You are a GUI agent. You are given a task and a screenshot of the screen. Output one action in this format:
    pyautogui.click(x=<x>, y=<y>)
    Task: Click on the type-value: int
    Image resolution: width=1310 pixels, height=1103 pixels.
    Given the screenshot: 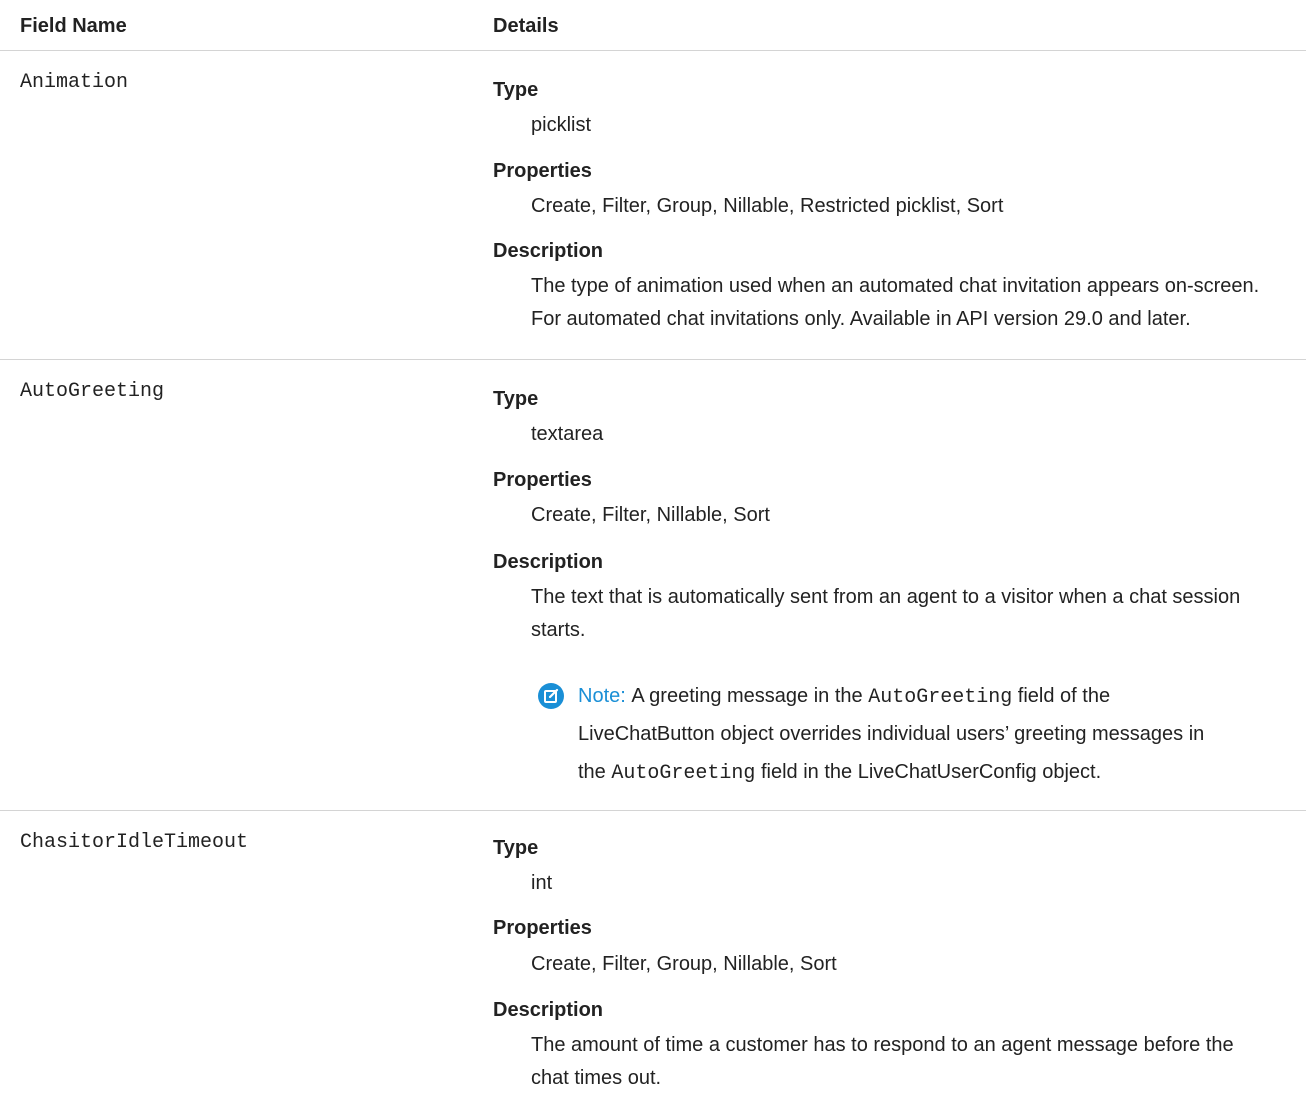 What is the action you would take?
    pyautogui.click(x=542, y=883)
    